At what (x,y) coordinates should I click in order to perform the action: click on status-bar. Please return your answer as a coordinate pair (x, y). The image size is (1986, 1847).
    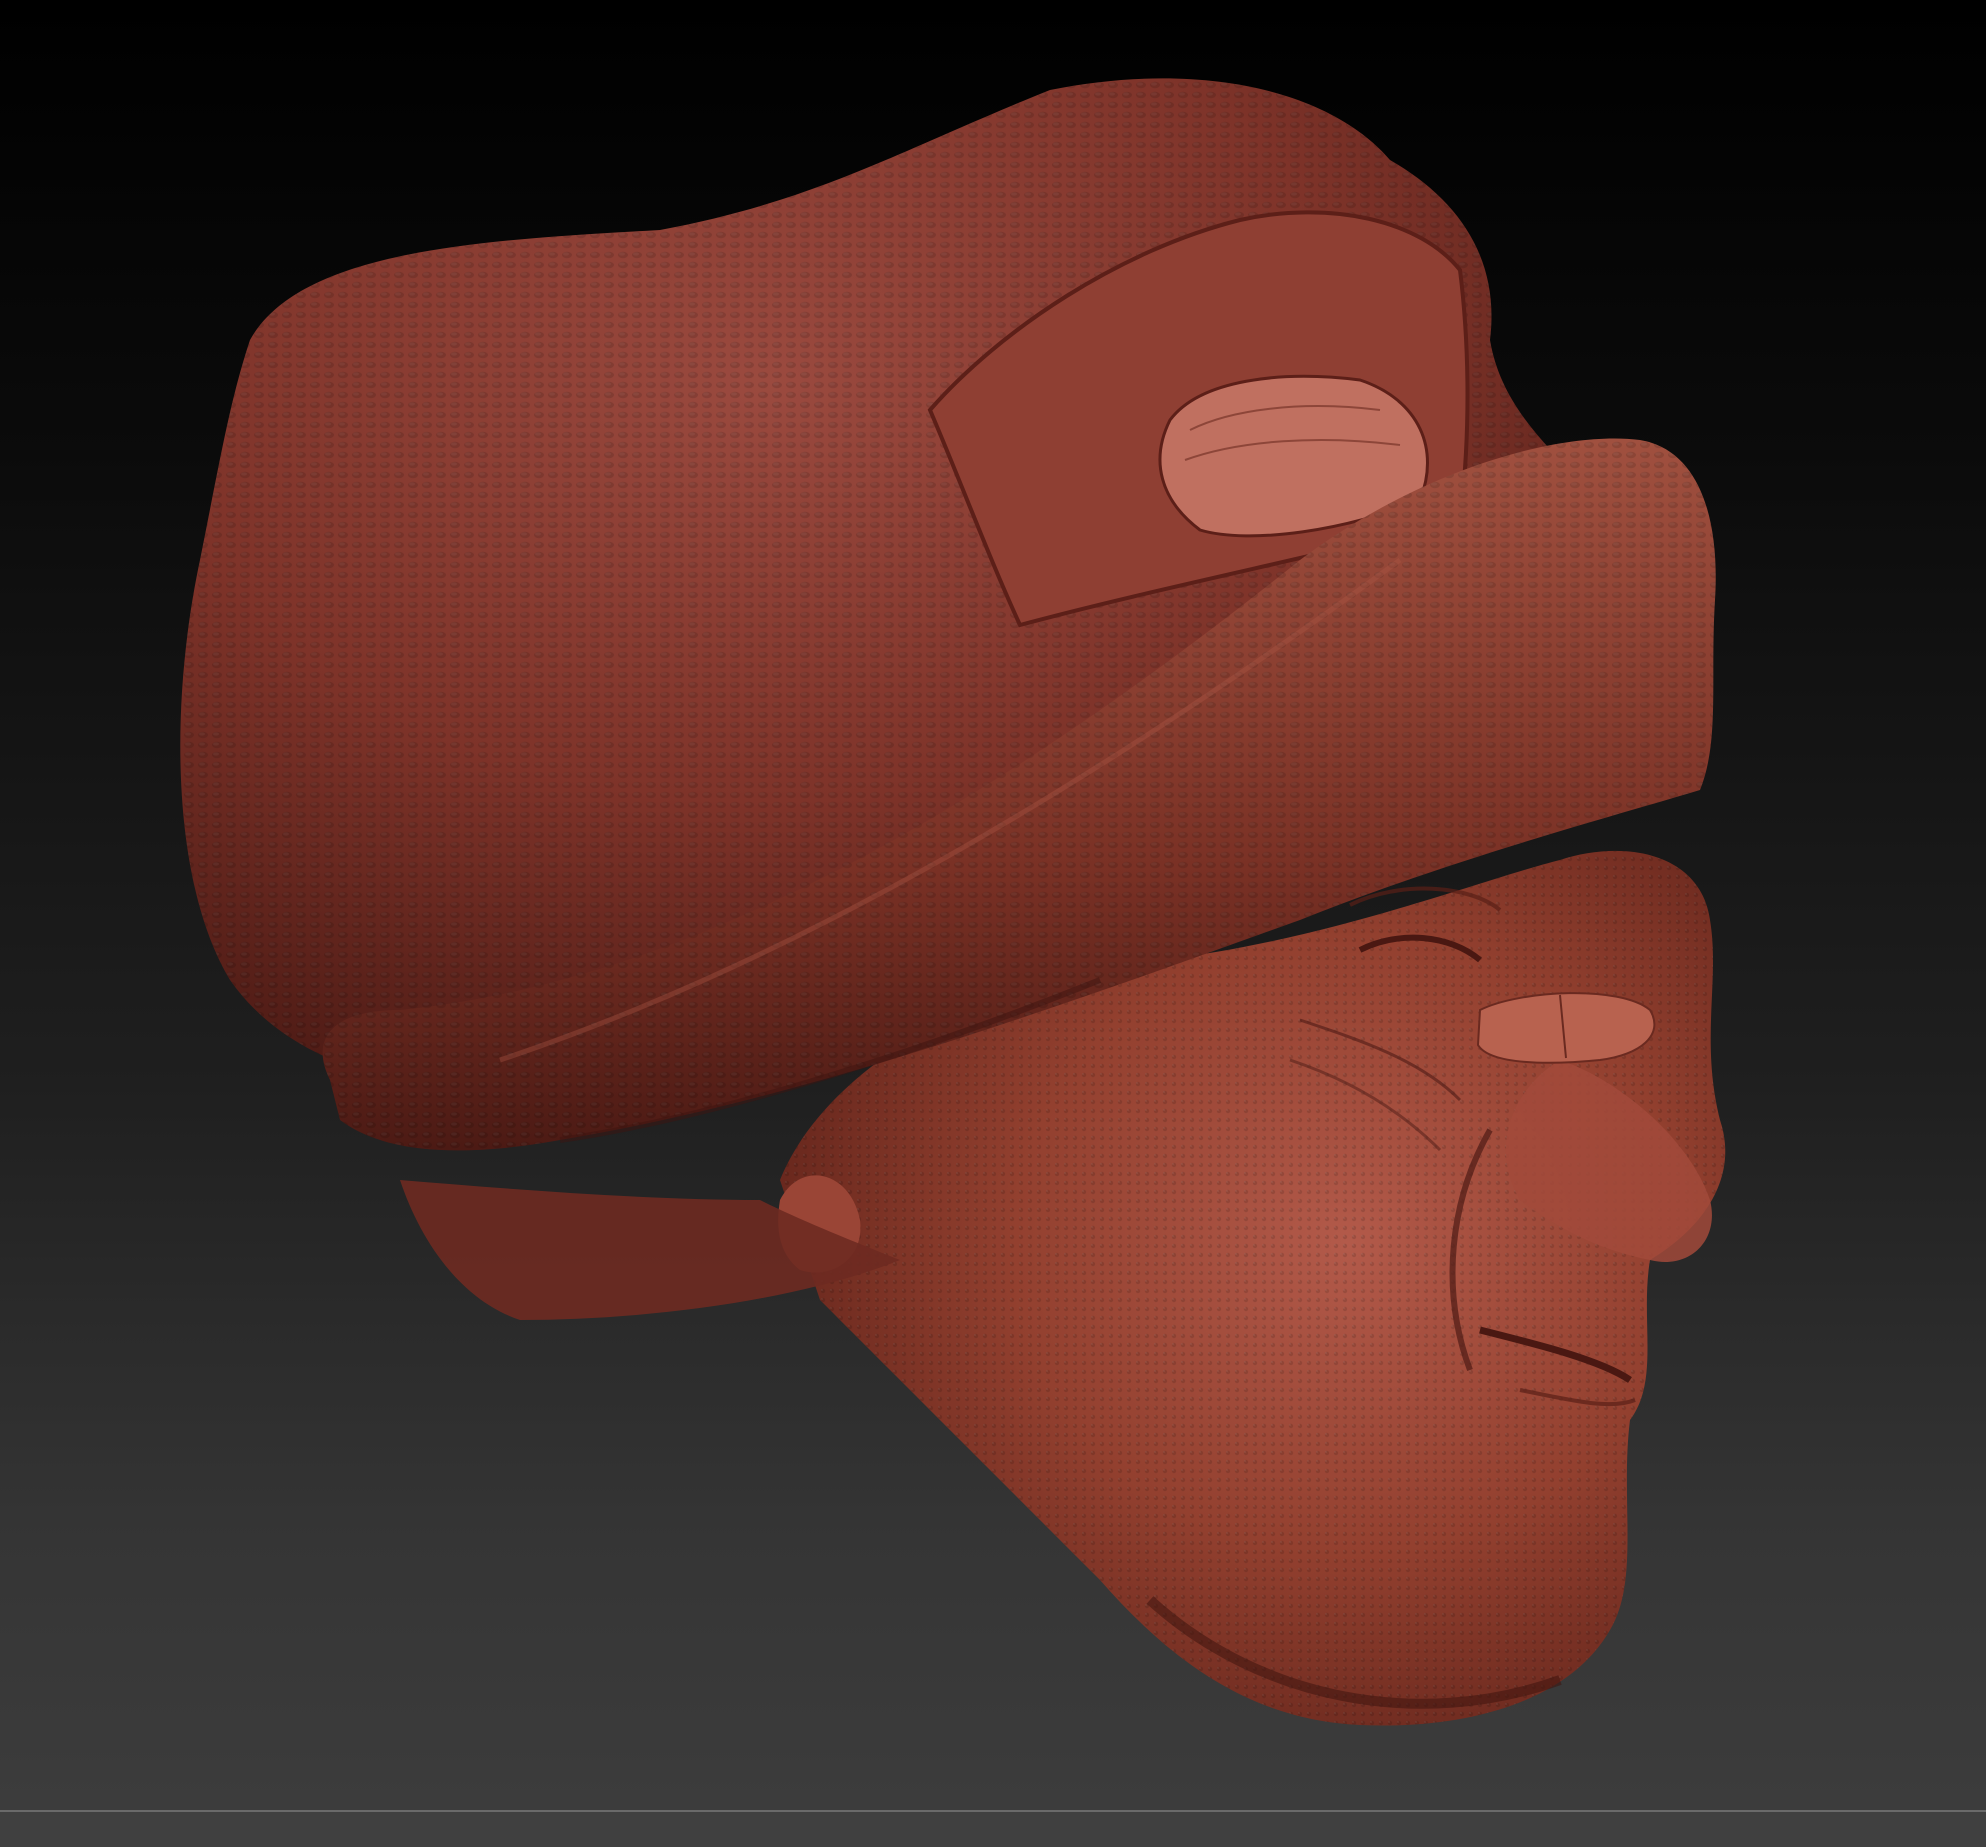
    Looking at the image, I should click on (993, 1828).